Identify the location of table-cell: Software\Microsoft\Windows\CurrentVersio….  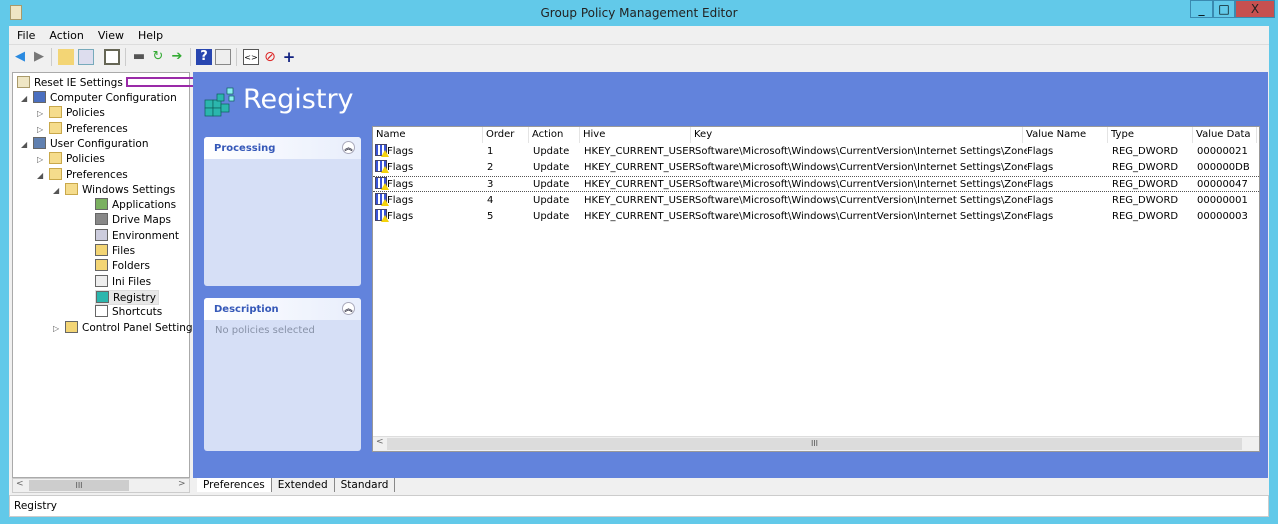
(861, 152).